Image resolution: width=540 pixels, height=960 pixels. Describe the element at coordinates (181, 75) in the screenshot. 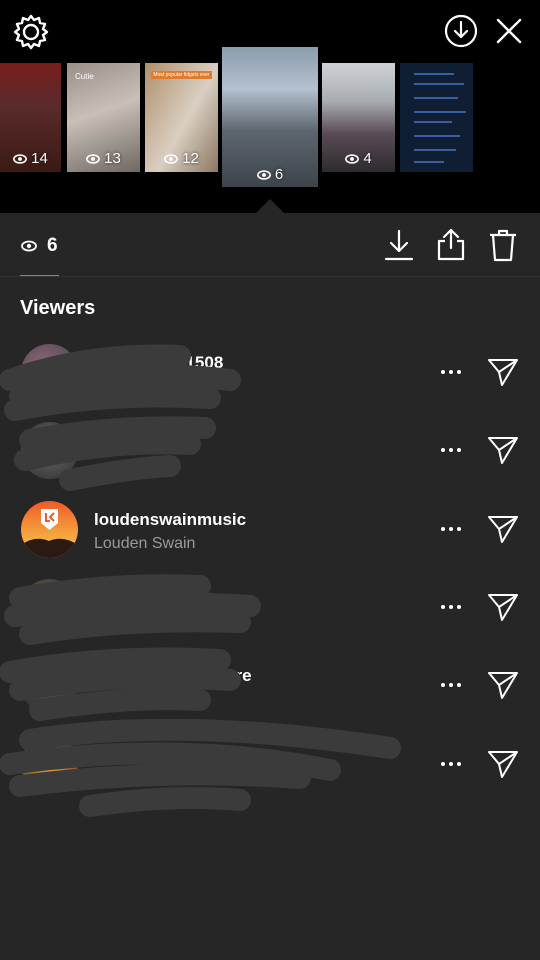

I see `thumbnail-caption: Most popular fidgets ever` at that location.